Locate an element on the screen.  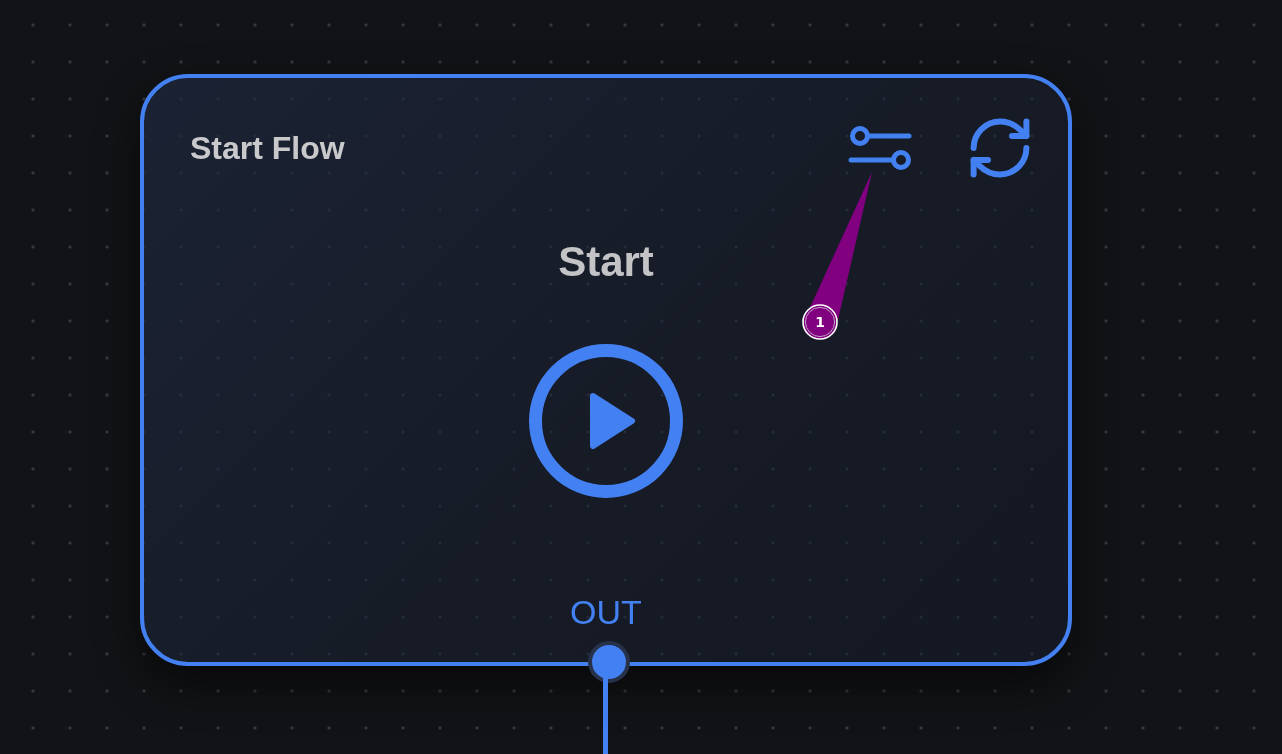
play-icon is located at coordinates (606, 421).